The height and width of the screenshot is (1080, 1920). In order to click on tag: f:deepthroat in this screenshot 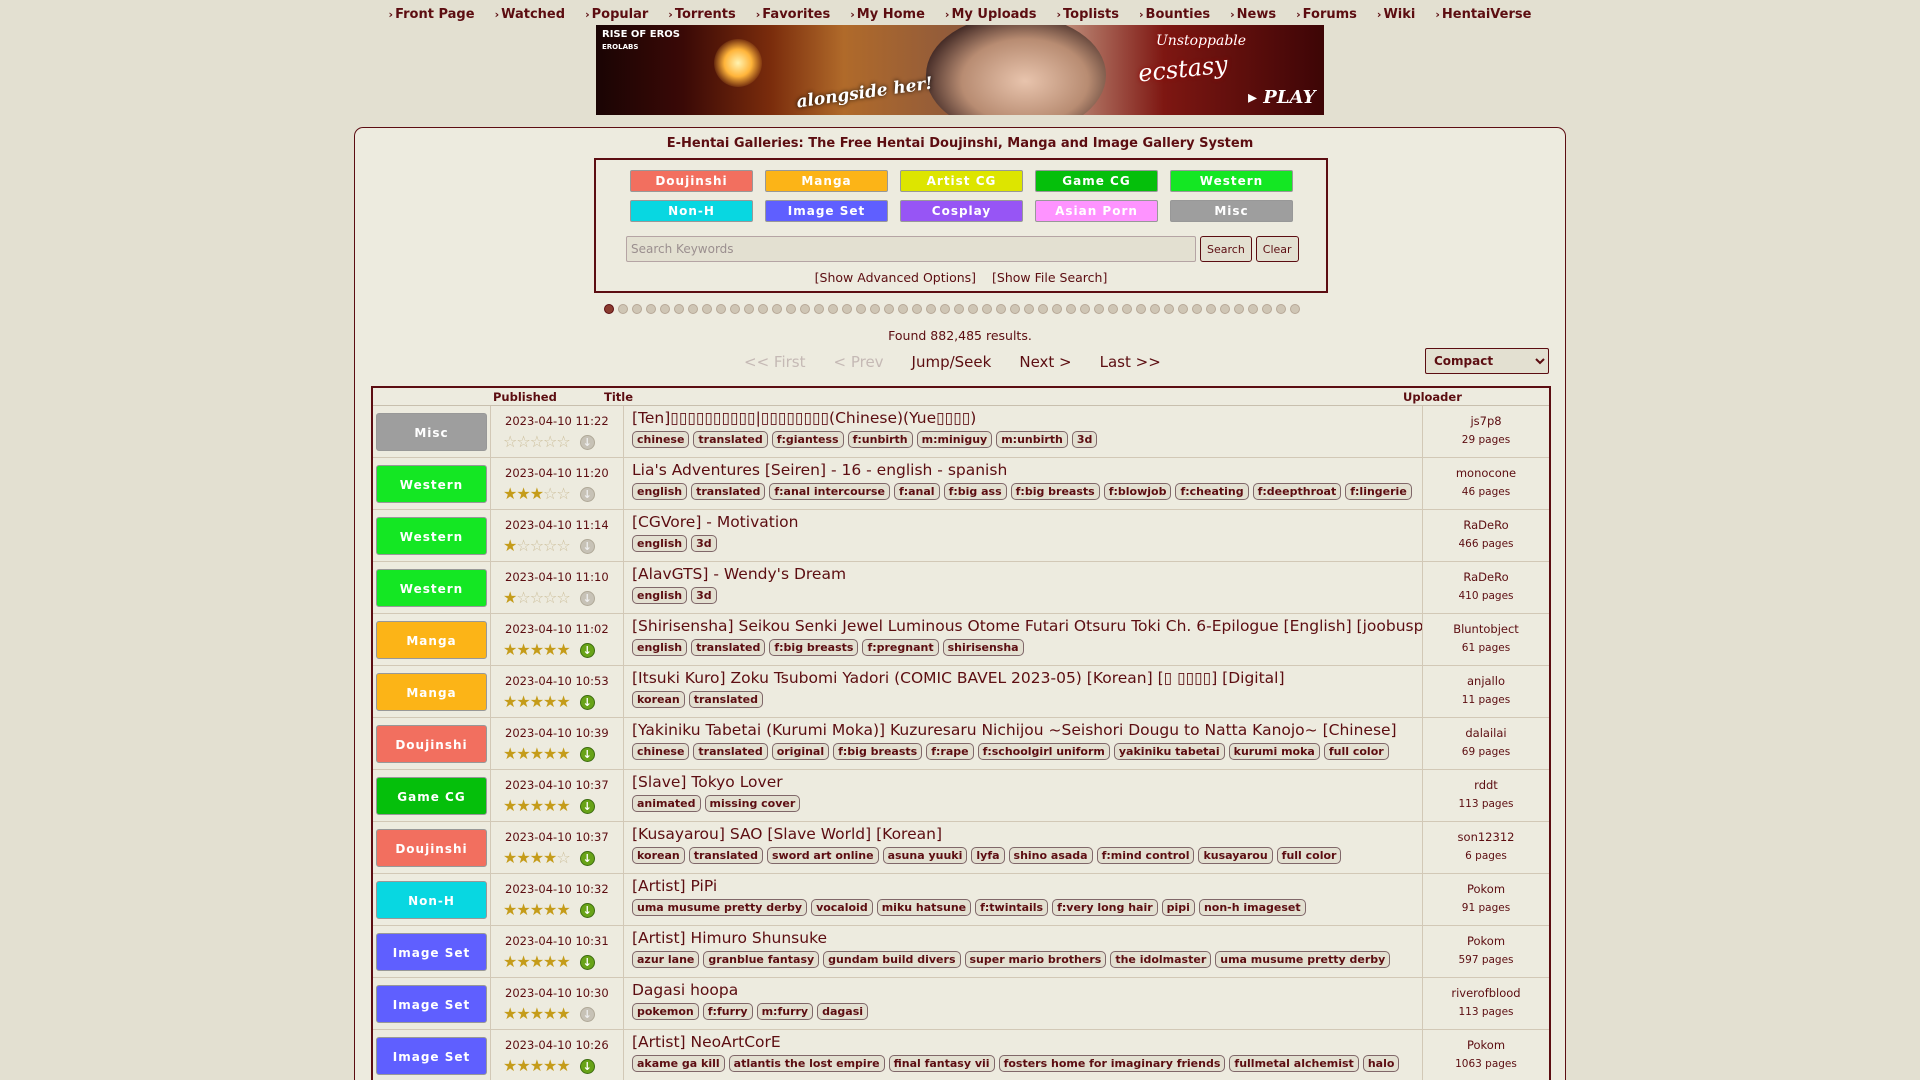, I will do `click(1297, 491)`.